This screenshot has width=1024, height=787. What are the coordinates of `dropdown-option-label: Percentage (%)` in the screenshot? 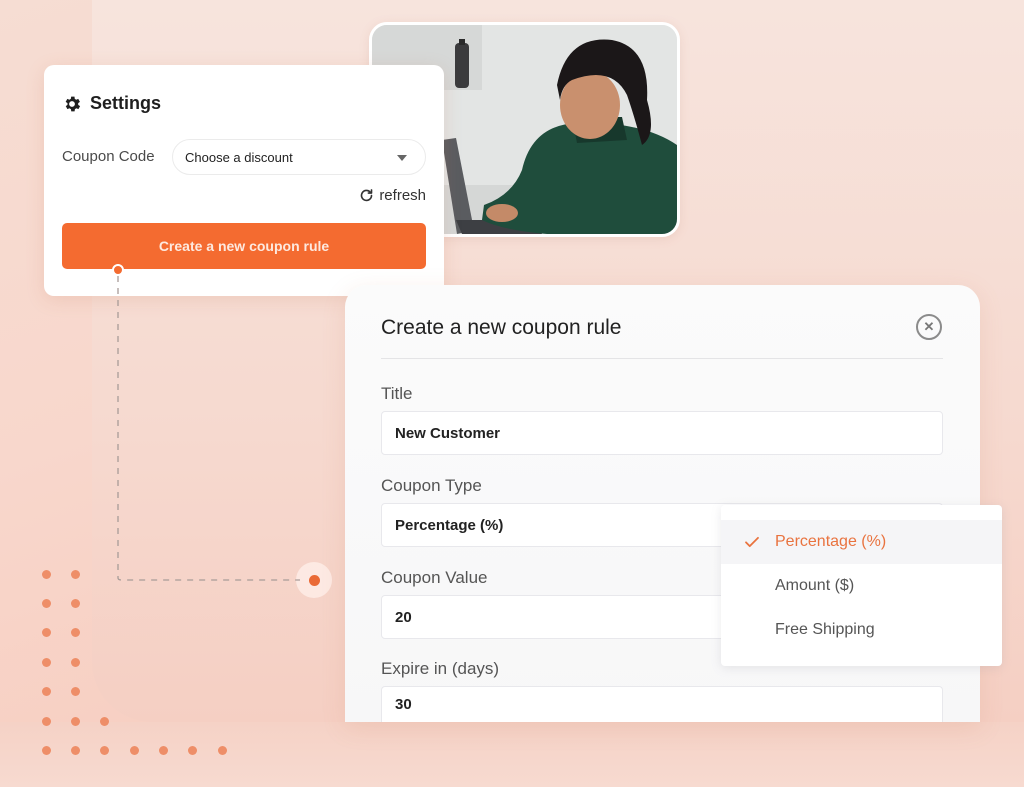 It's located at (831, 541).